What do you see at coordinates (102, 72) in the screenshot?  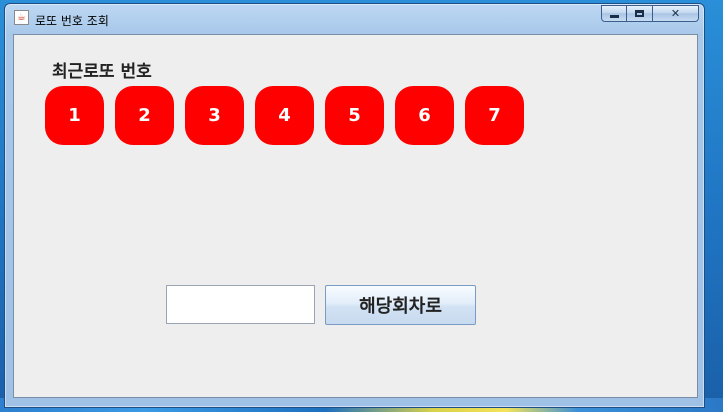 I see `recent-lotto-title: 최근로또 번호` at bounding box center [102, 72].